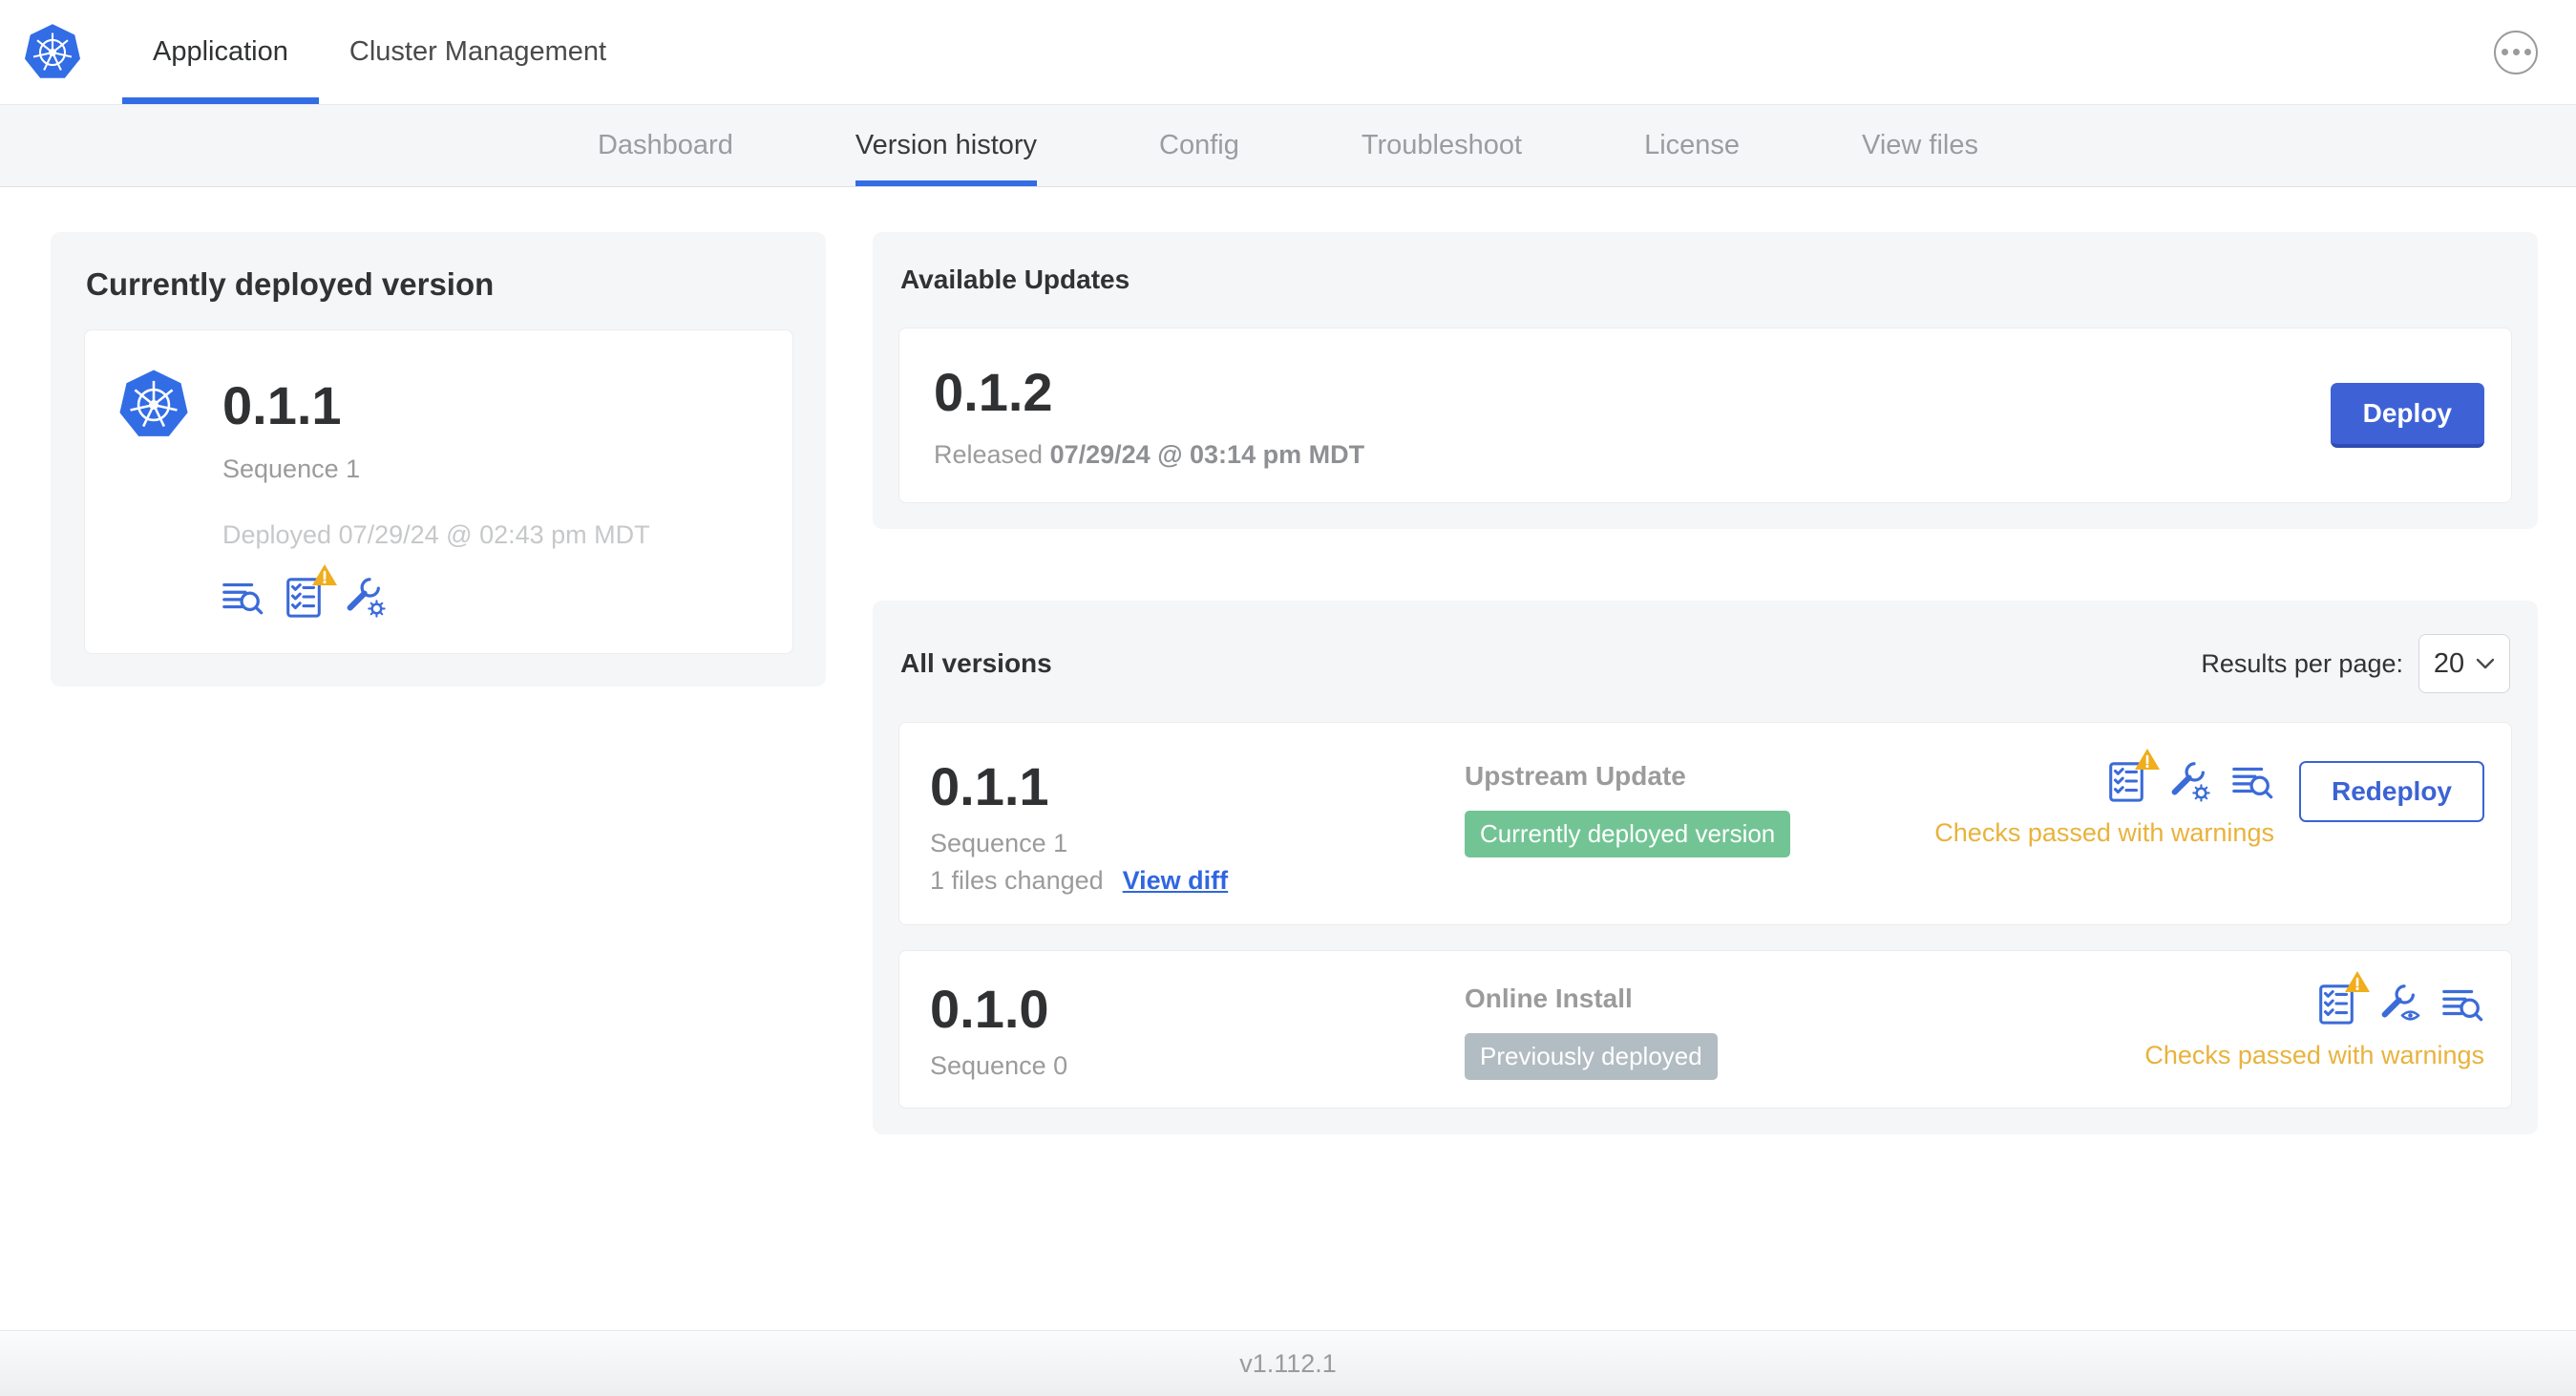 The height and width of the screenshot is (1396, 2576). What do you see at coordinates (946, 145) in the screenshot?
I see `tab-version-history: Version history` at bounding box center [946, 145].